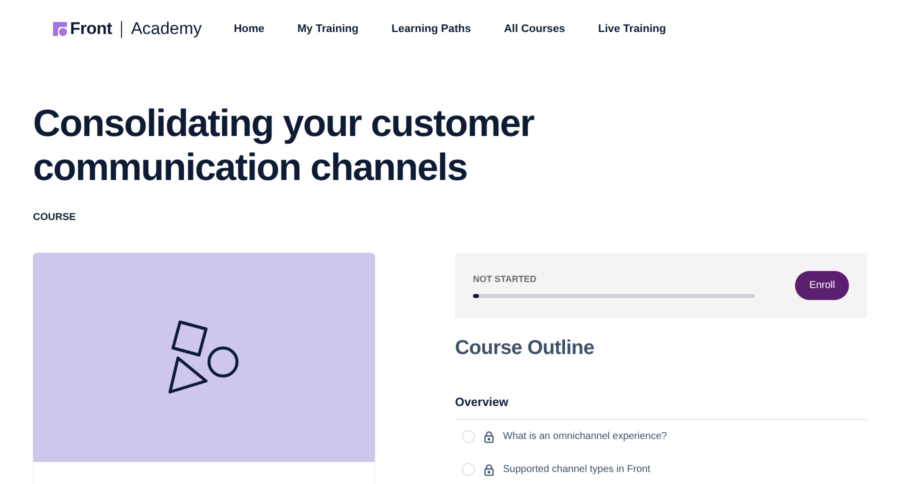 The width and height of the screenshot is (900, 484). What do you see at coordinates (585, 436) in the screenshot?
I see `lesson-link: What is an omnichannel experience?` at bounding box center [585, 436].